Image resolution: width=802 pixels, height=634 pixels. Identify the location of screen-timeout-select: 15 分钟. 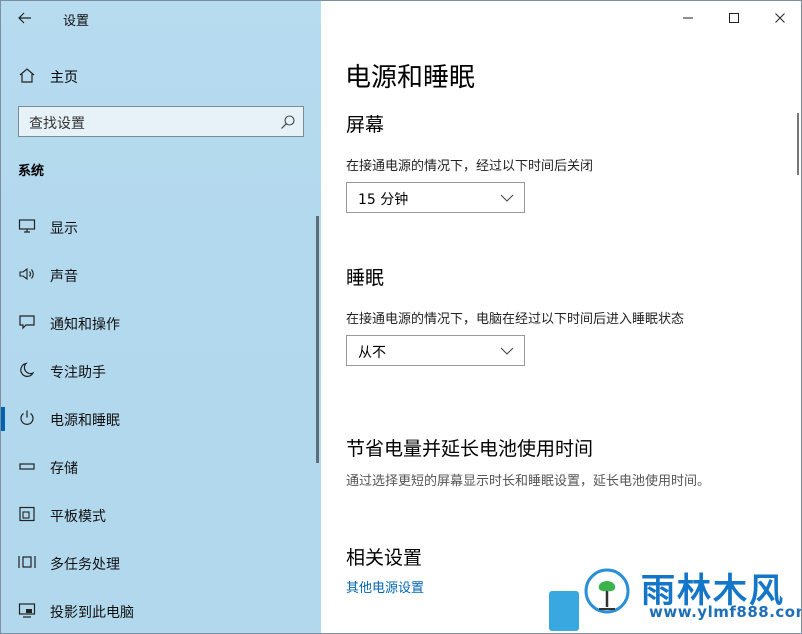
(435, 197).